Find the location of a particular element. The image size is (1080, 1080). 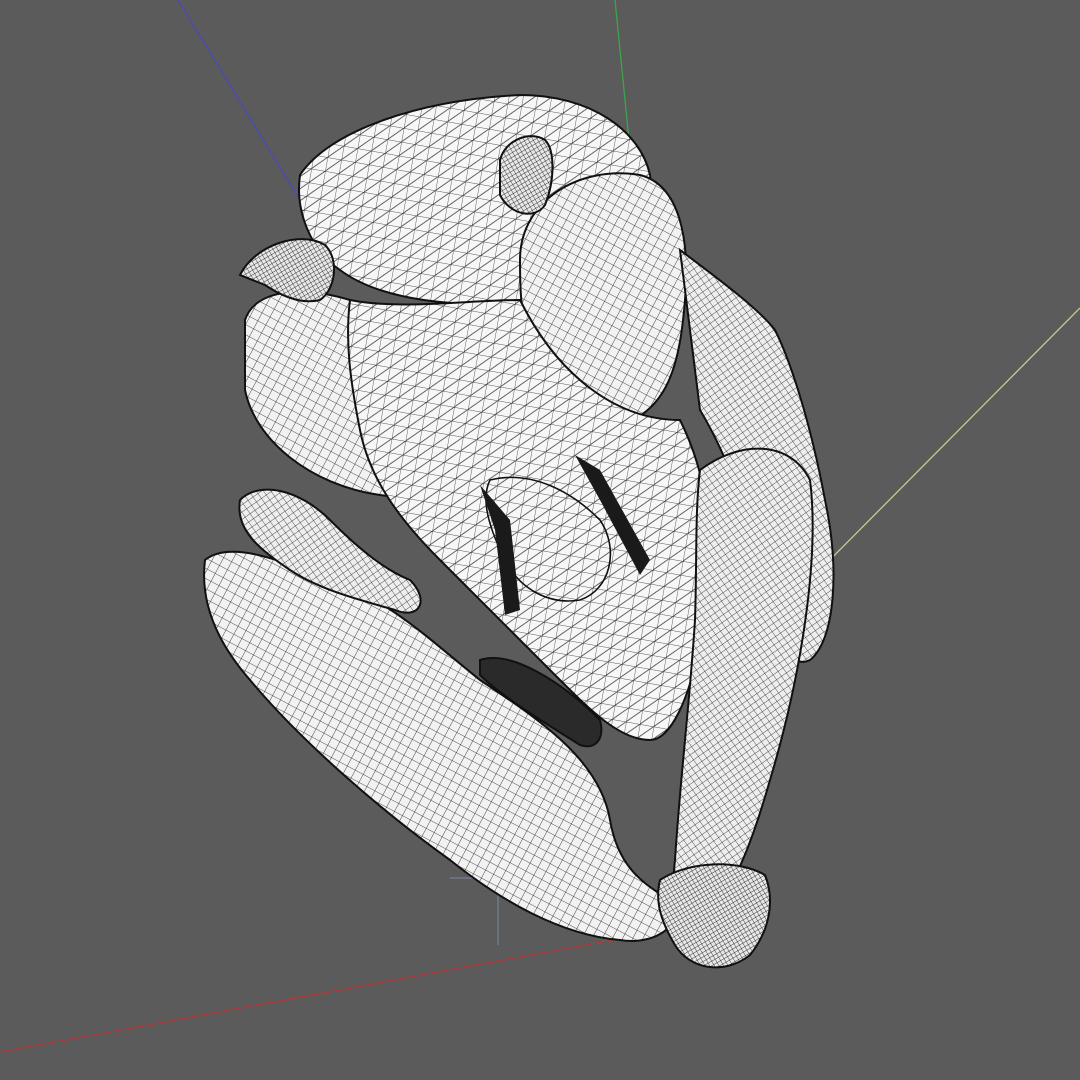

axis-z-line is located at coordinates (239, 100).